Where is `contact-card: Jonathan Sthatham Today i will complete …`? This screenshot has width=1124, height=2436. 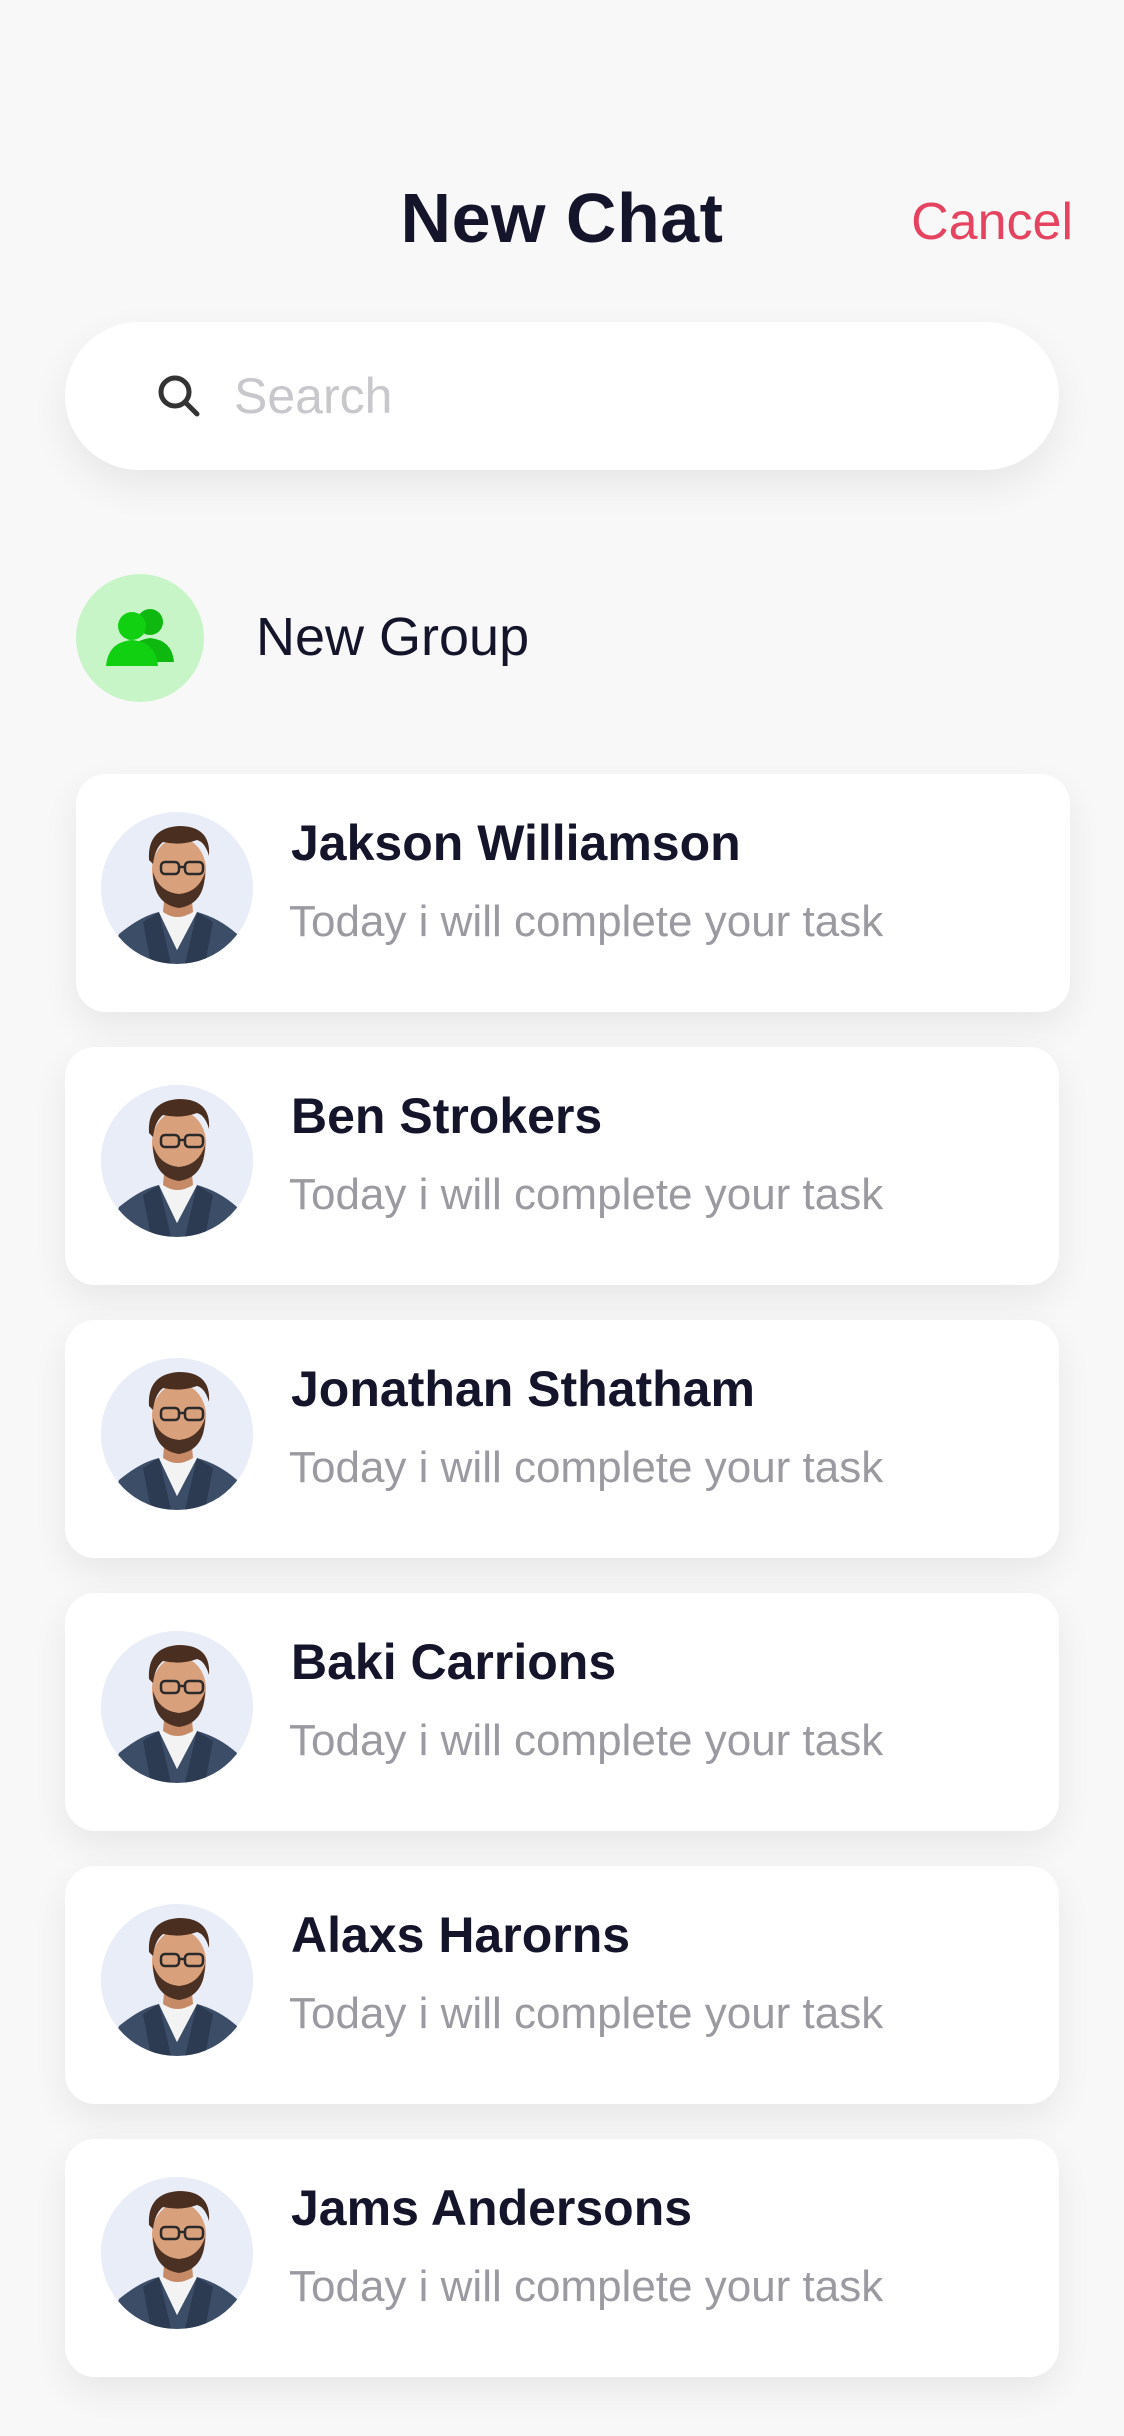 contact-card: Jonathan Sthatham Today i will complete … is located at coordinates (562, 1439).